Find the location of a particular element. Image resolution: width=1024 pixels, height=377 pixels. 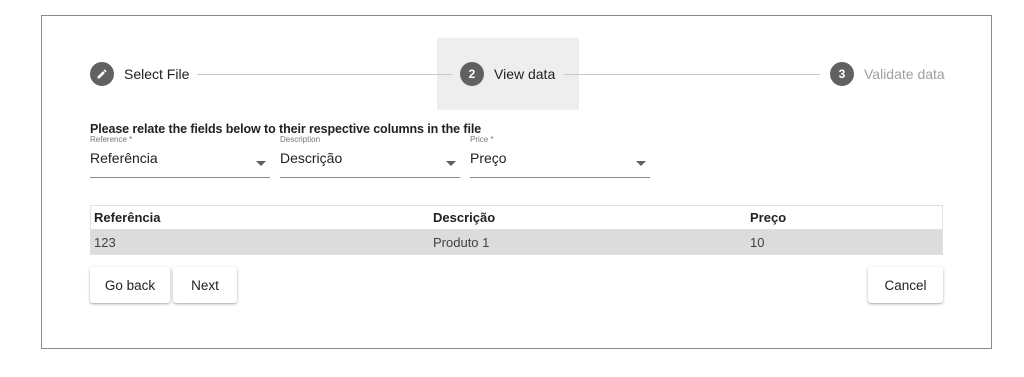

step-label: Validate data is located at coordinates (904, 74).